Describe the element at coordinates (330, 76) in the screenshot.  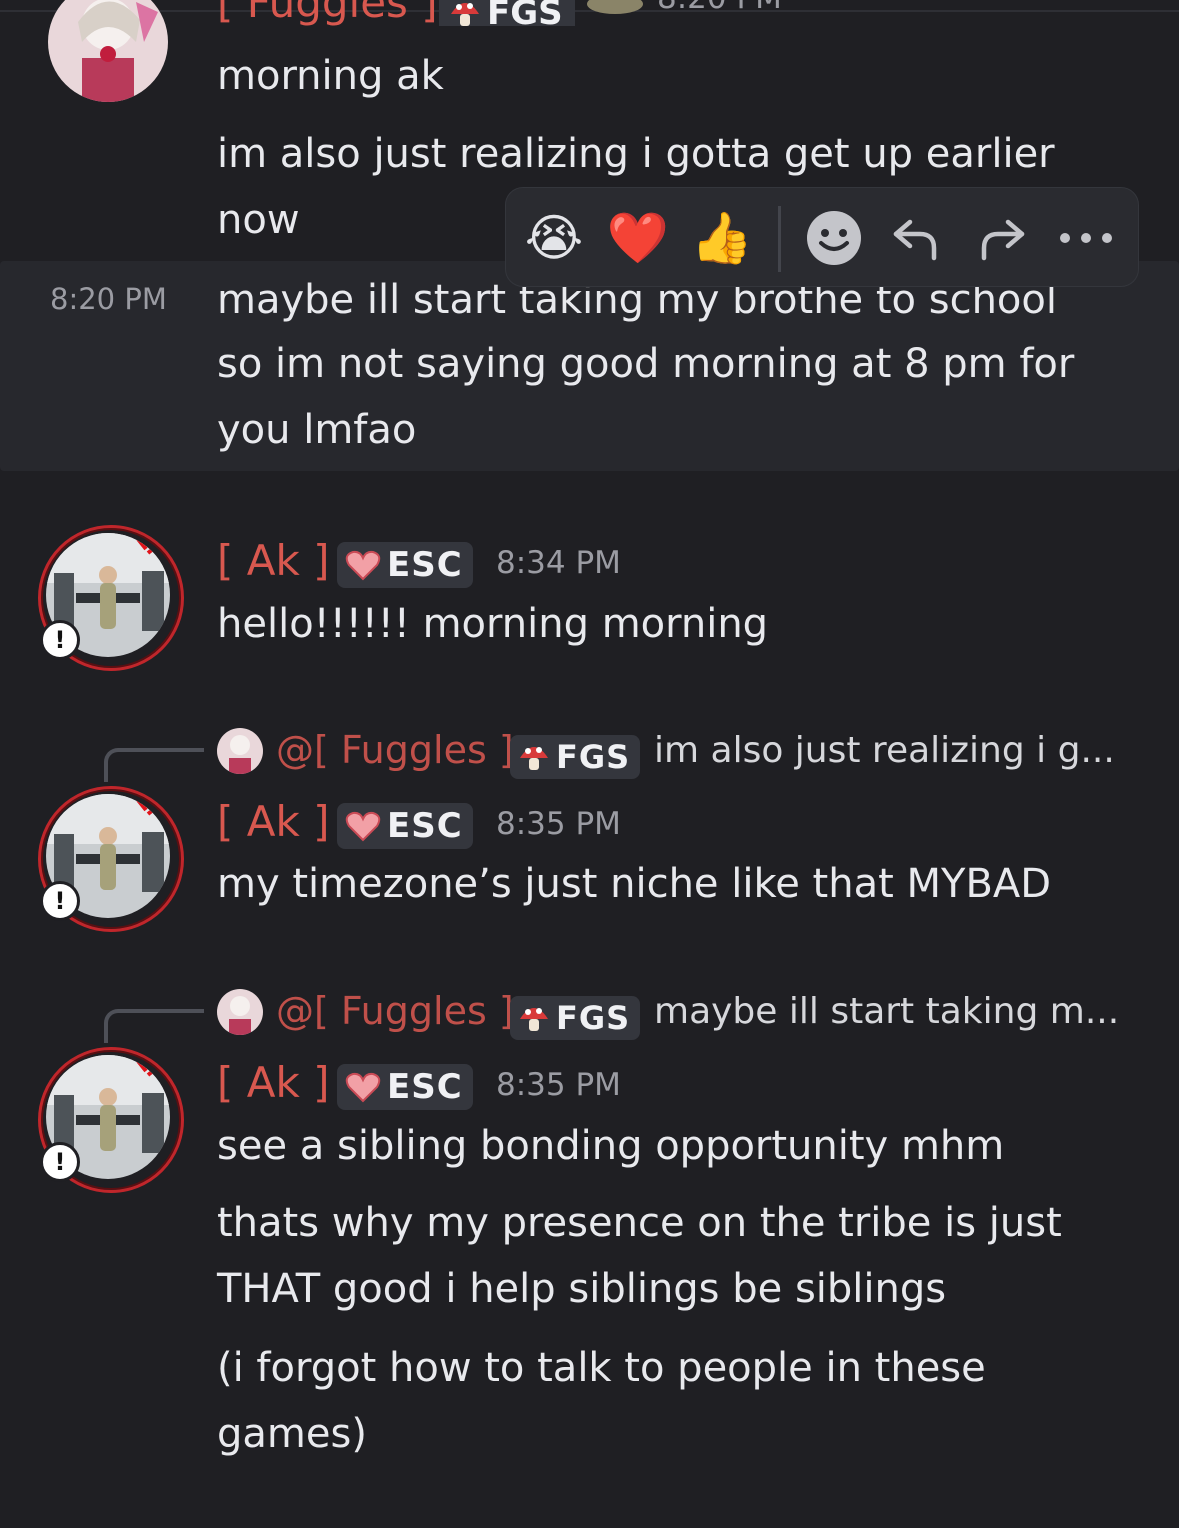
I see `message-line: morning ak` at that location.